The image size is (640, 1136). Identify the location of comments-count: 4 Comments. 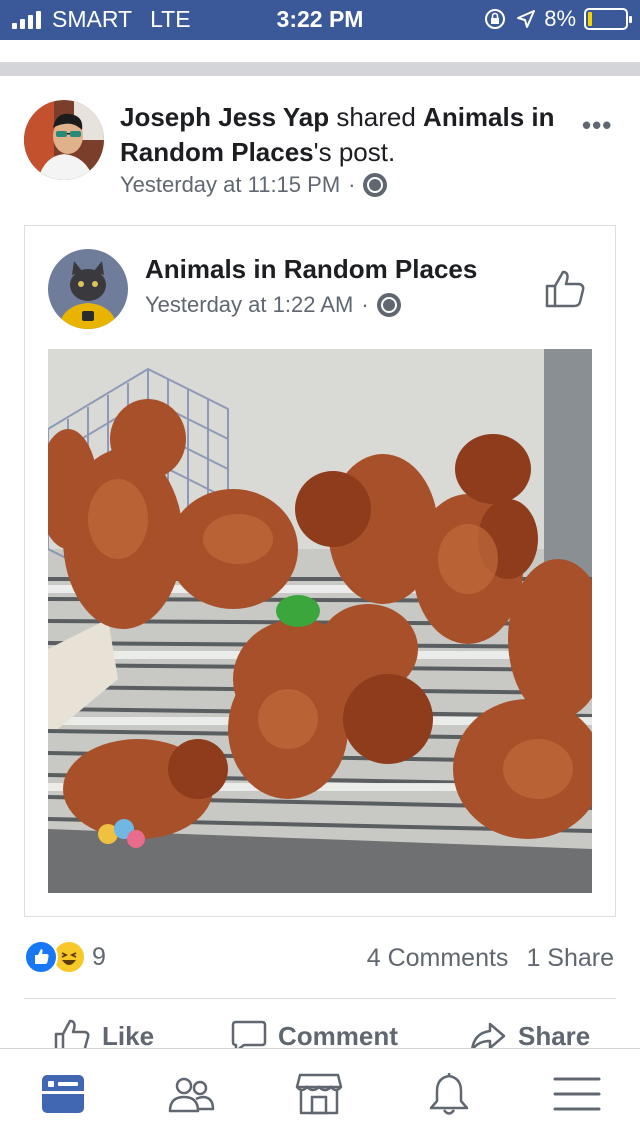
(438, 958).